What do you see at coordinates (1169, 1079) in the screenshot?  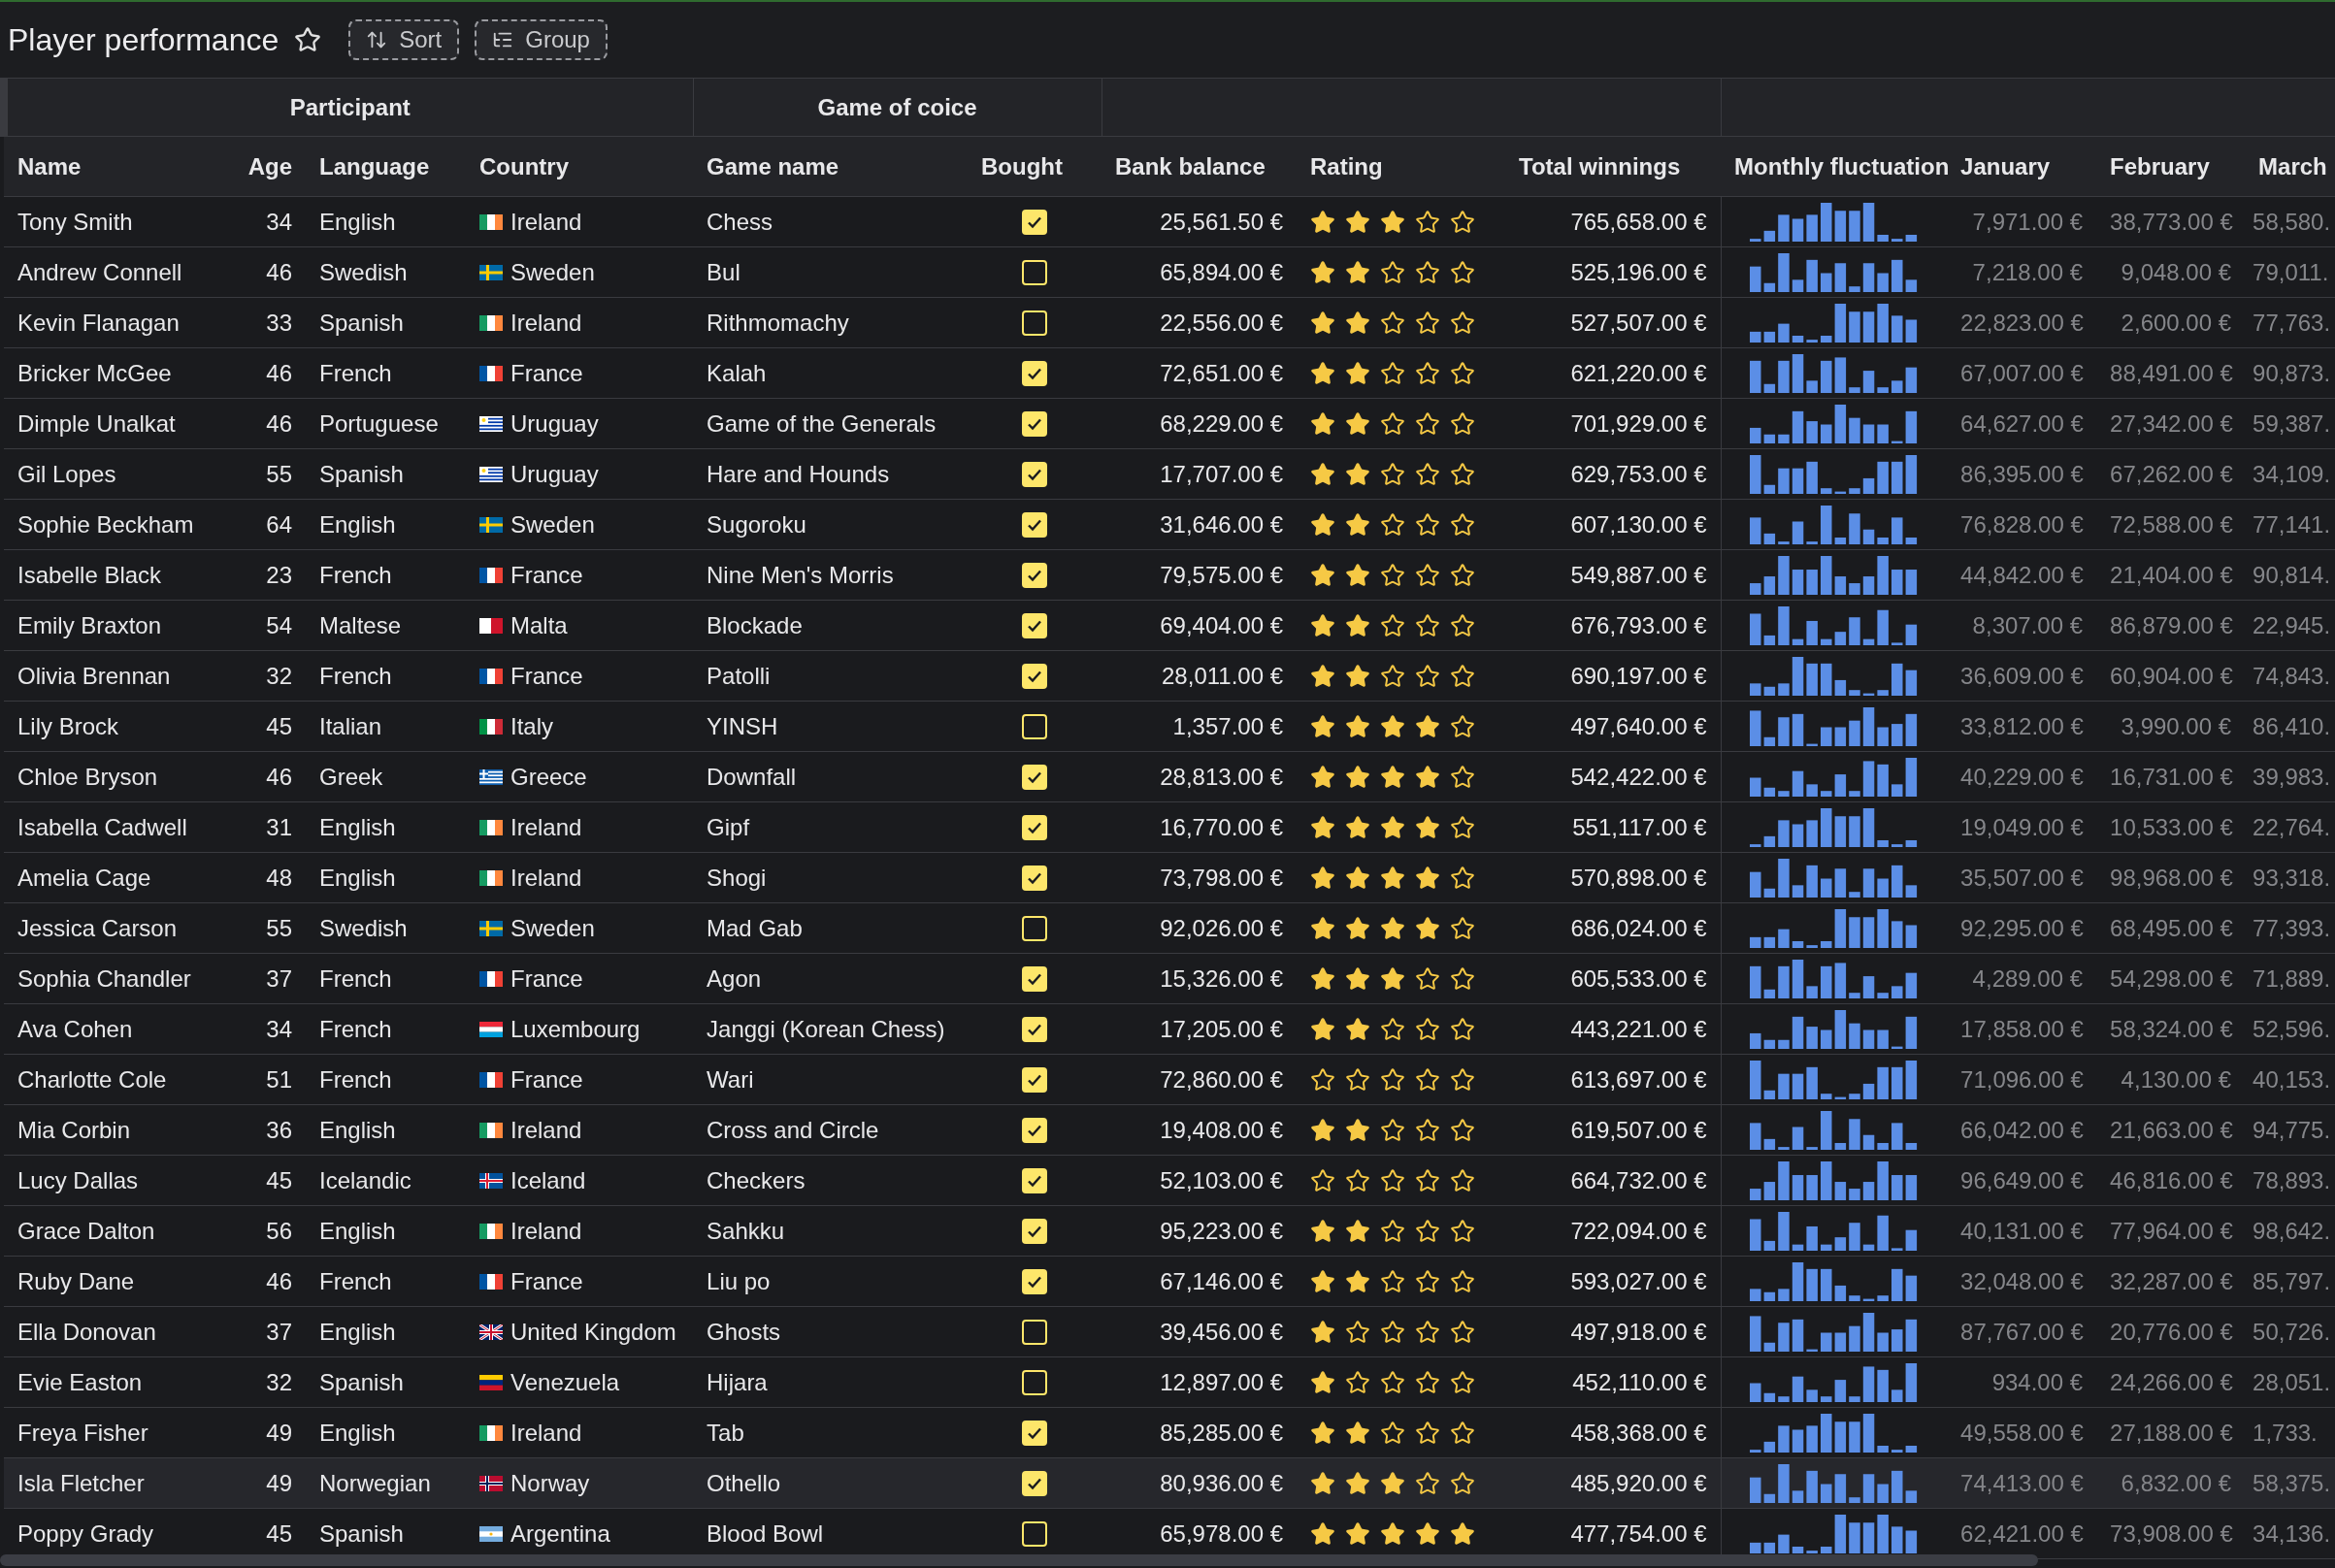 I see `table-row: Charlotte Cole 51 French France Wari 72,860.00 € 613,697.00 € 71,096.00 € 4,130.00 € 40,153.` at bounding box center [1169, 1079].